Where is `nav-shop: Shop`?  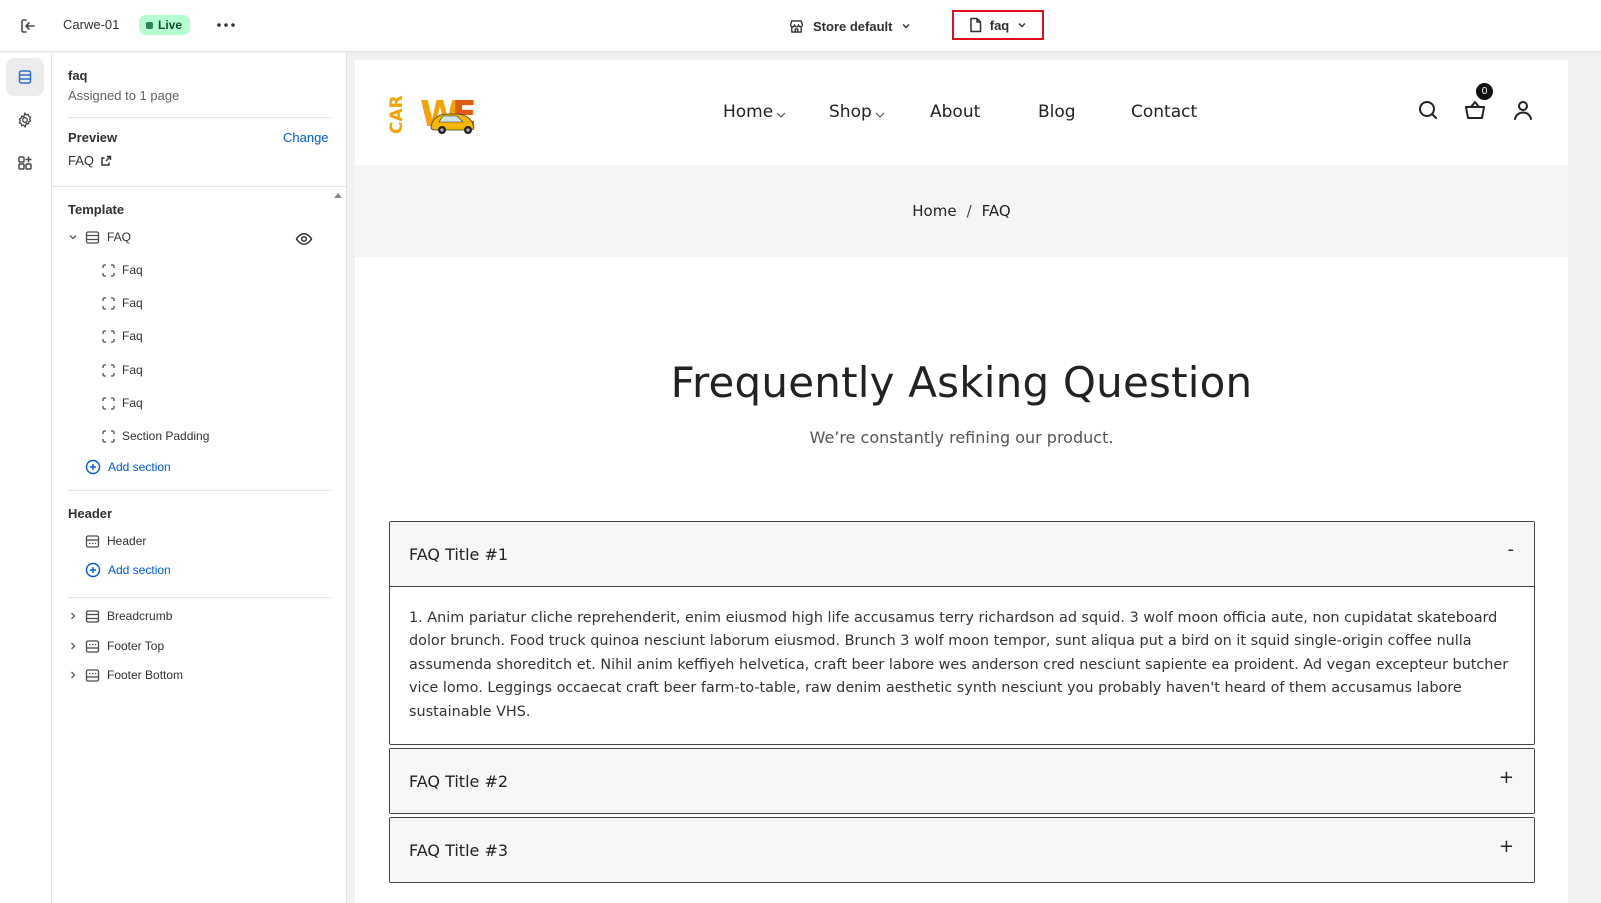
nav-shop: Shop is located at coordinates (857, 112).